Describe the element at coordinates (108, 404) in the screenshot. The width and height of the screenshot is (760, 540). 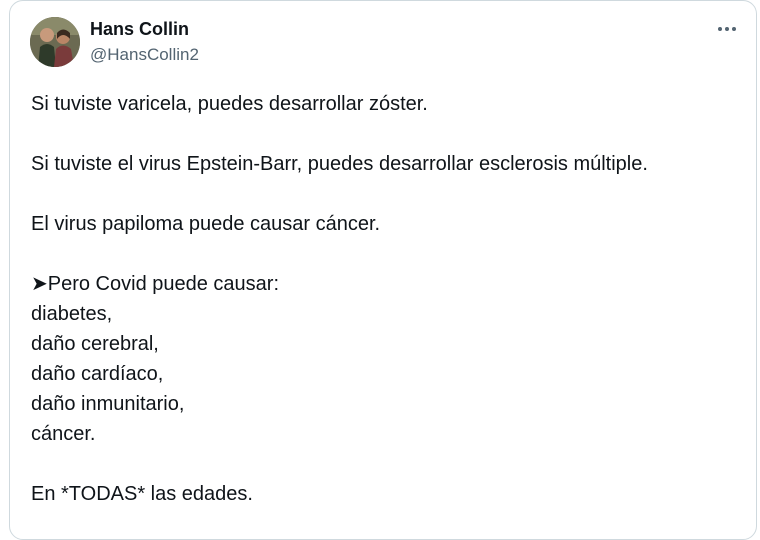
I see `tweet-line: daño inmunitario,` at that location.